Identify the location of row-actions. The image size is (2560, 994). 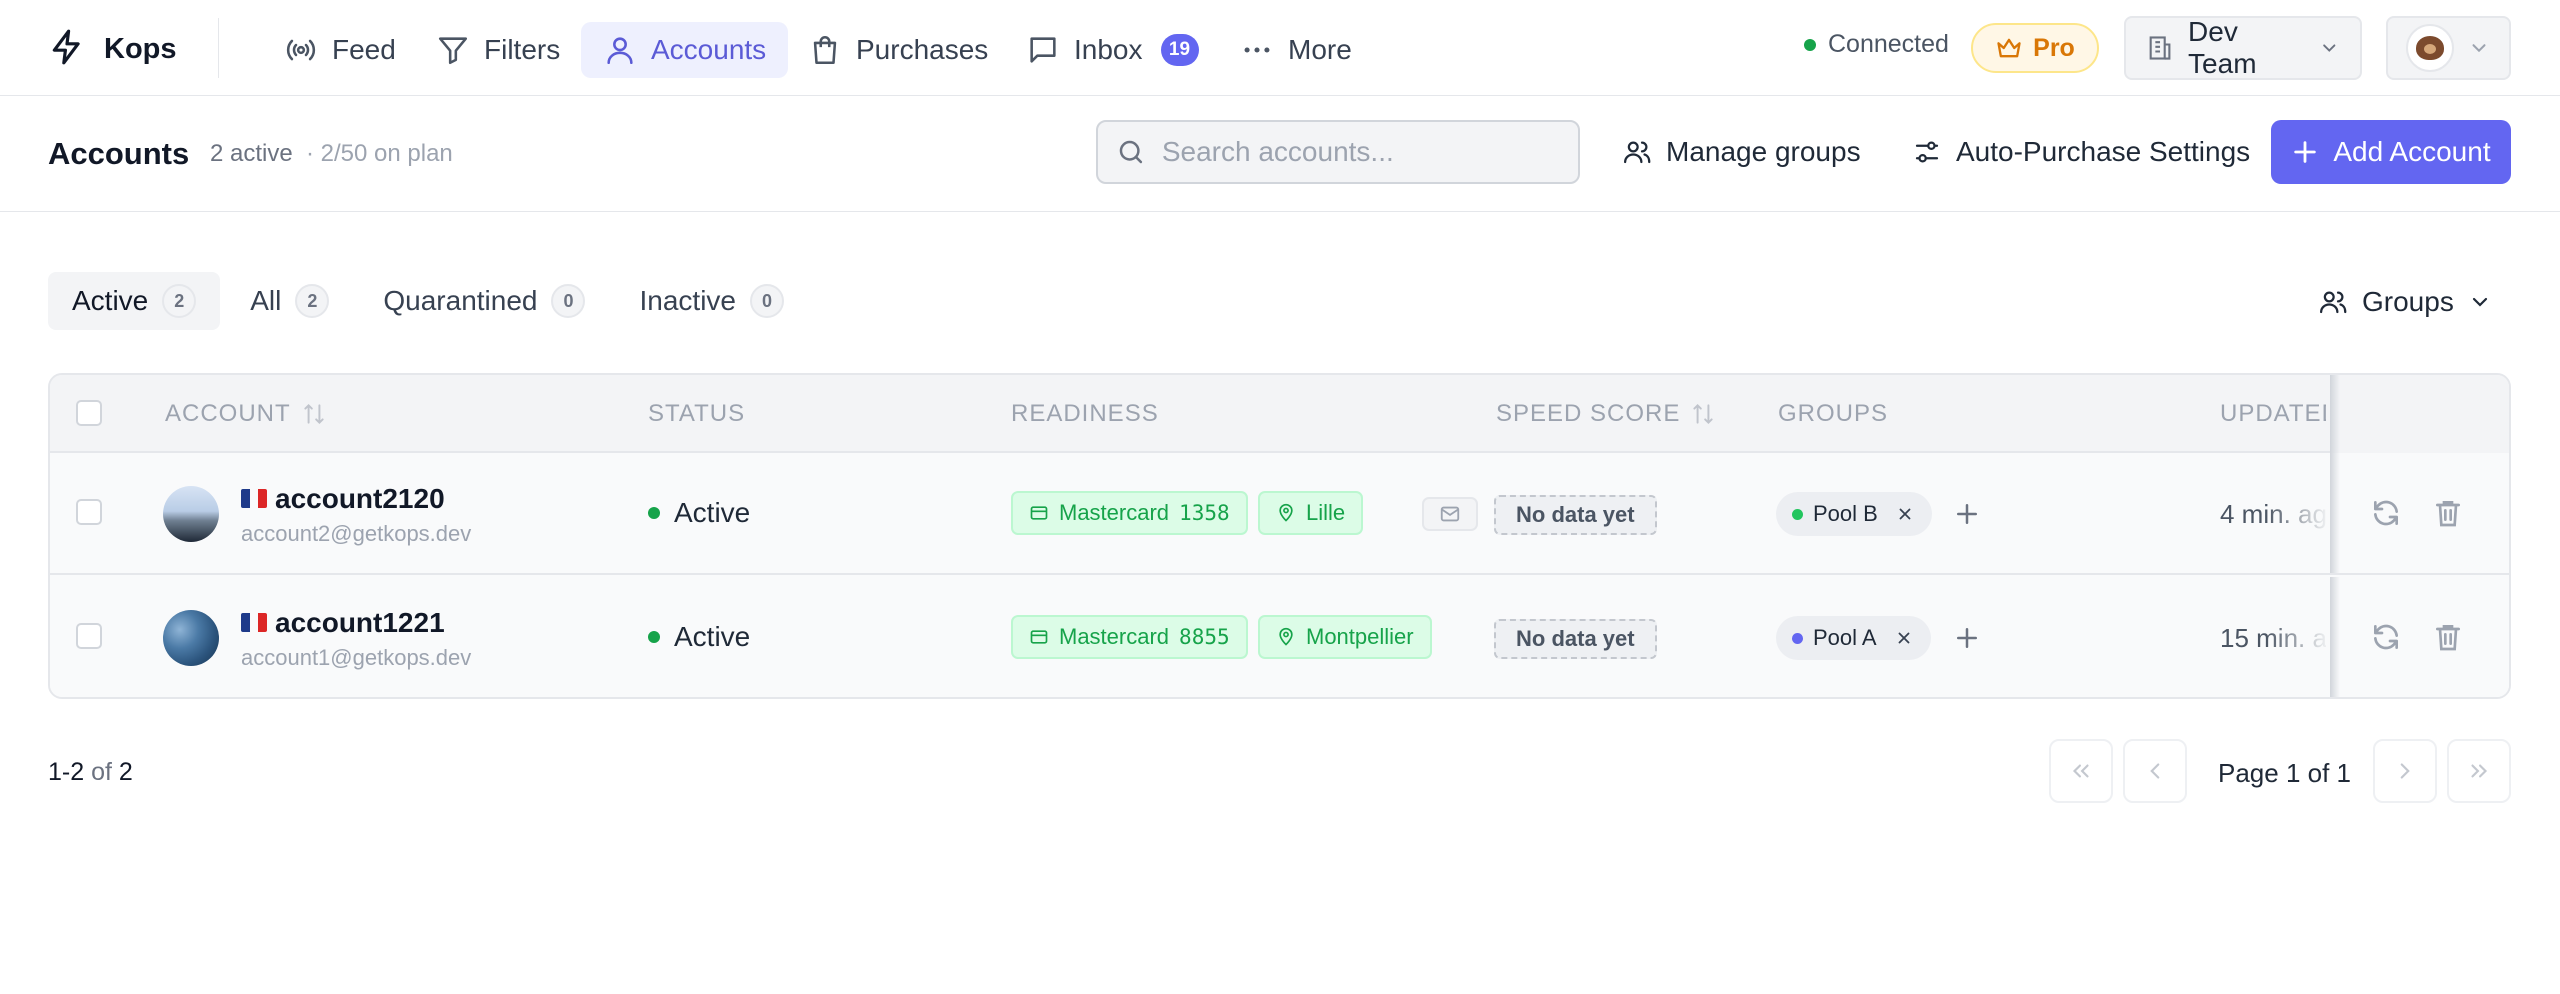
(2419, 513).